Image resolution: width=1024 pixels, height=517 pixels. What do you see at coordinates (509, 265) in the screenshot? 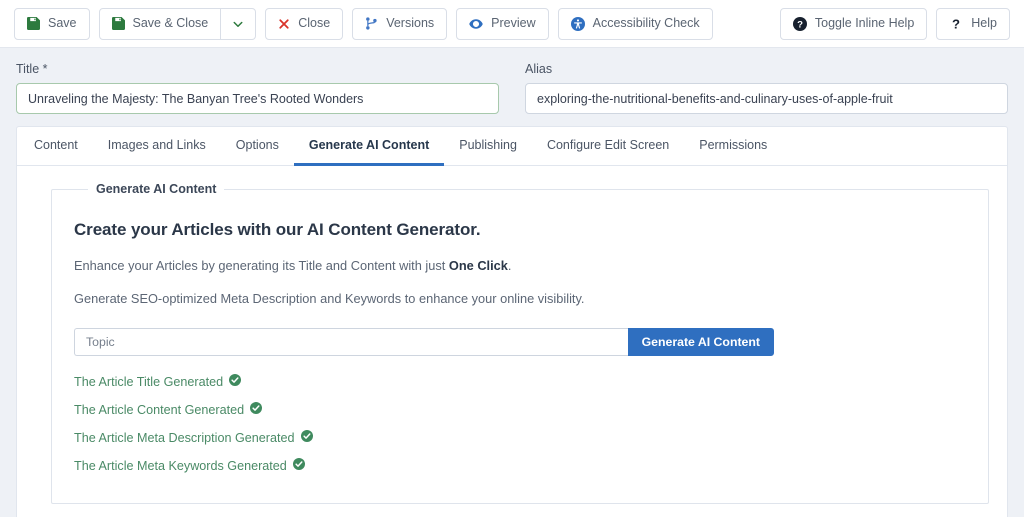
I see `paragraph-1-post: .` at bounding box center [509, 265].